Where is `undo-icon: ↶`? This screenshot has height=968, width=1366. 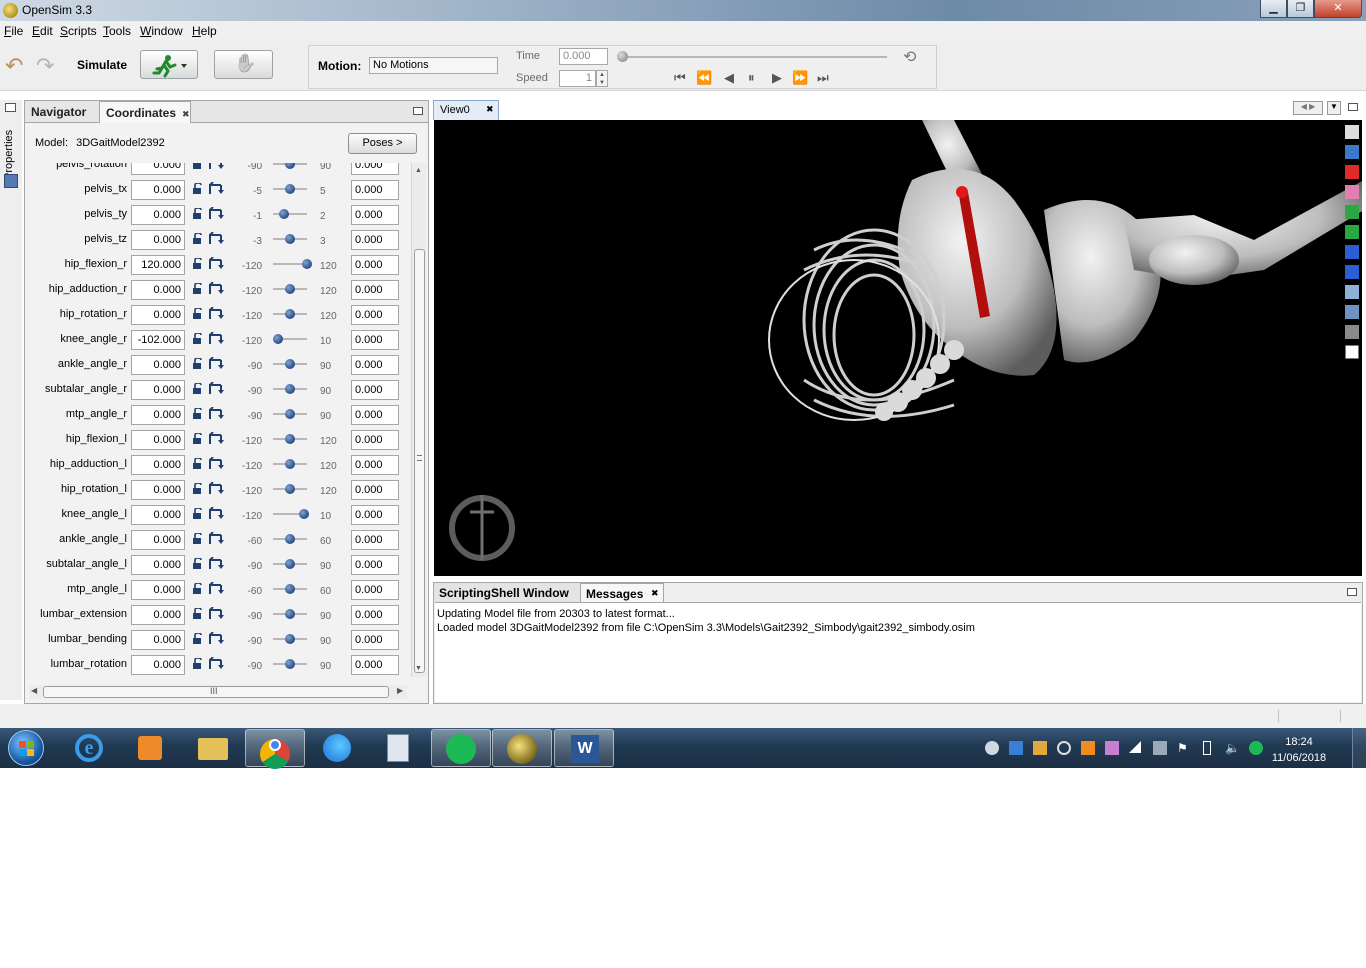
undo-icon: ↶ is located at coordinates (14, 66).